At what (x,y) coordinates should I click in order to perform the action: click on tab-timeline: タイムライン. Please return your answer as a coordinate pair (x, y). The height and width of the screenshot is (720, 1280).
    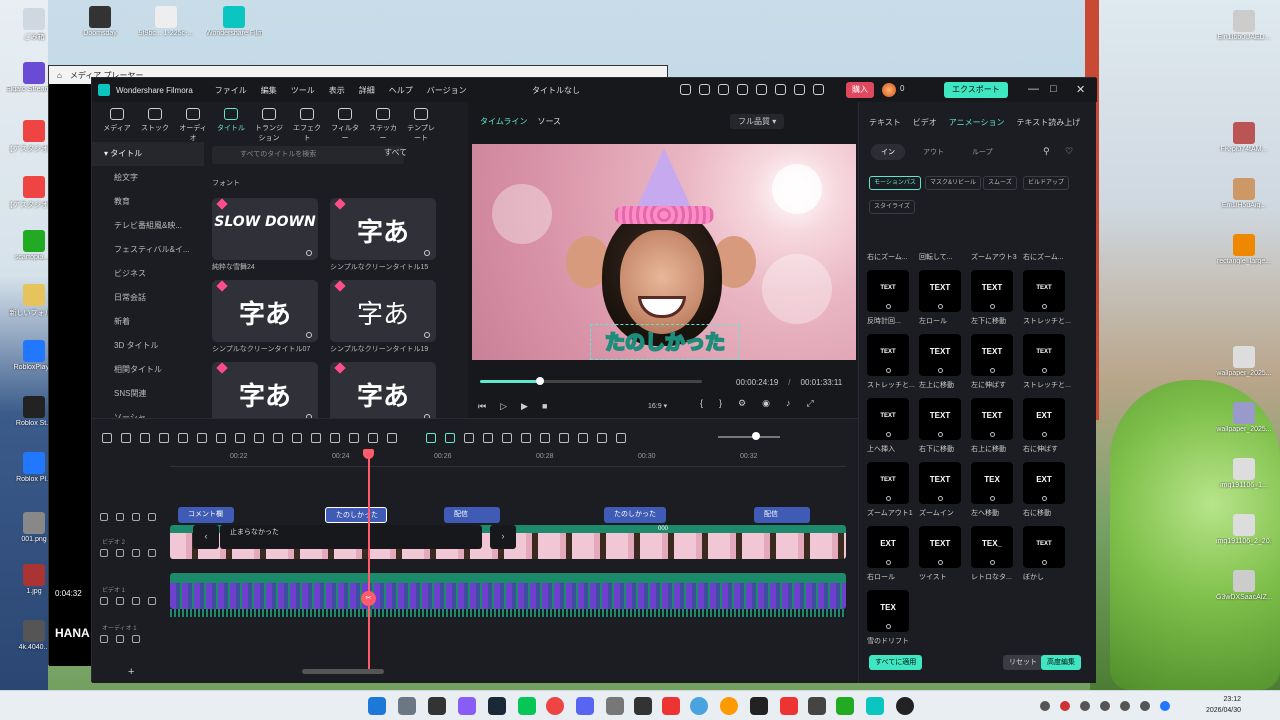
    Looking at the image, I should click on (503, 121).